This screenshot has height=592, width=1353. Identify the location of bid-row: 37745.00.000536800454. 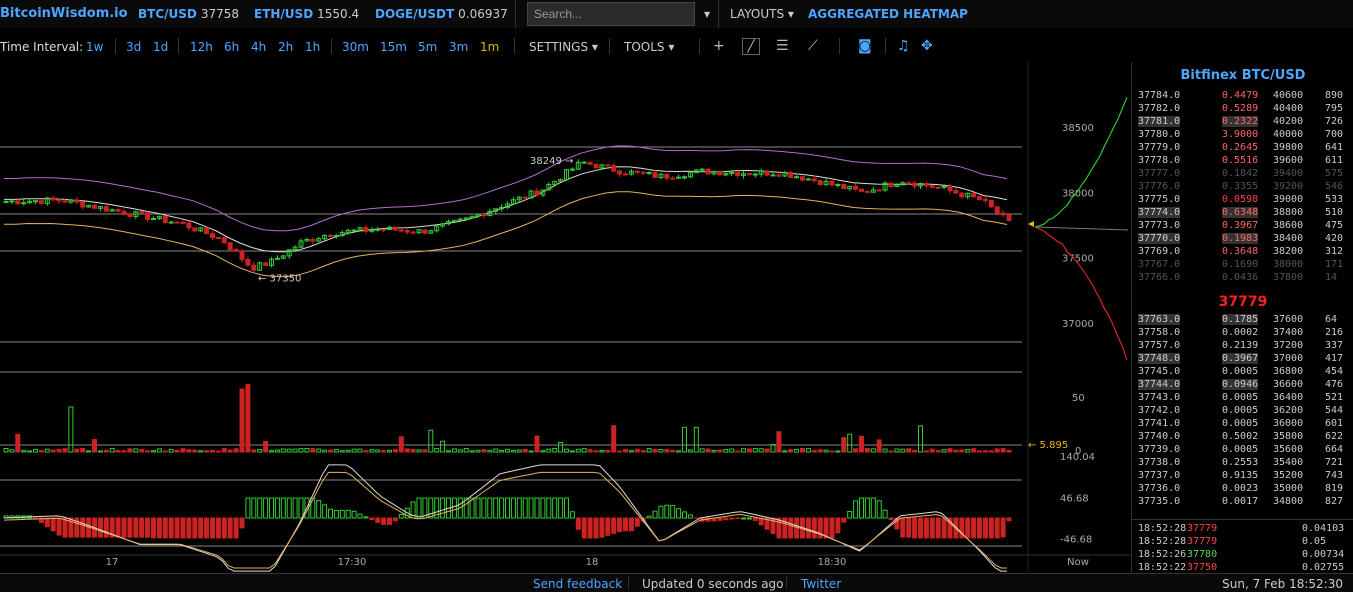
(1242, 372).